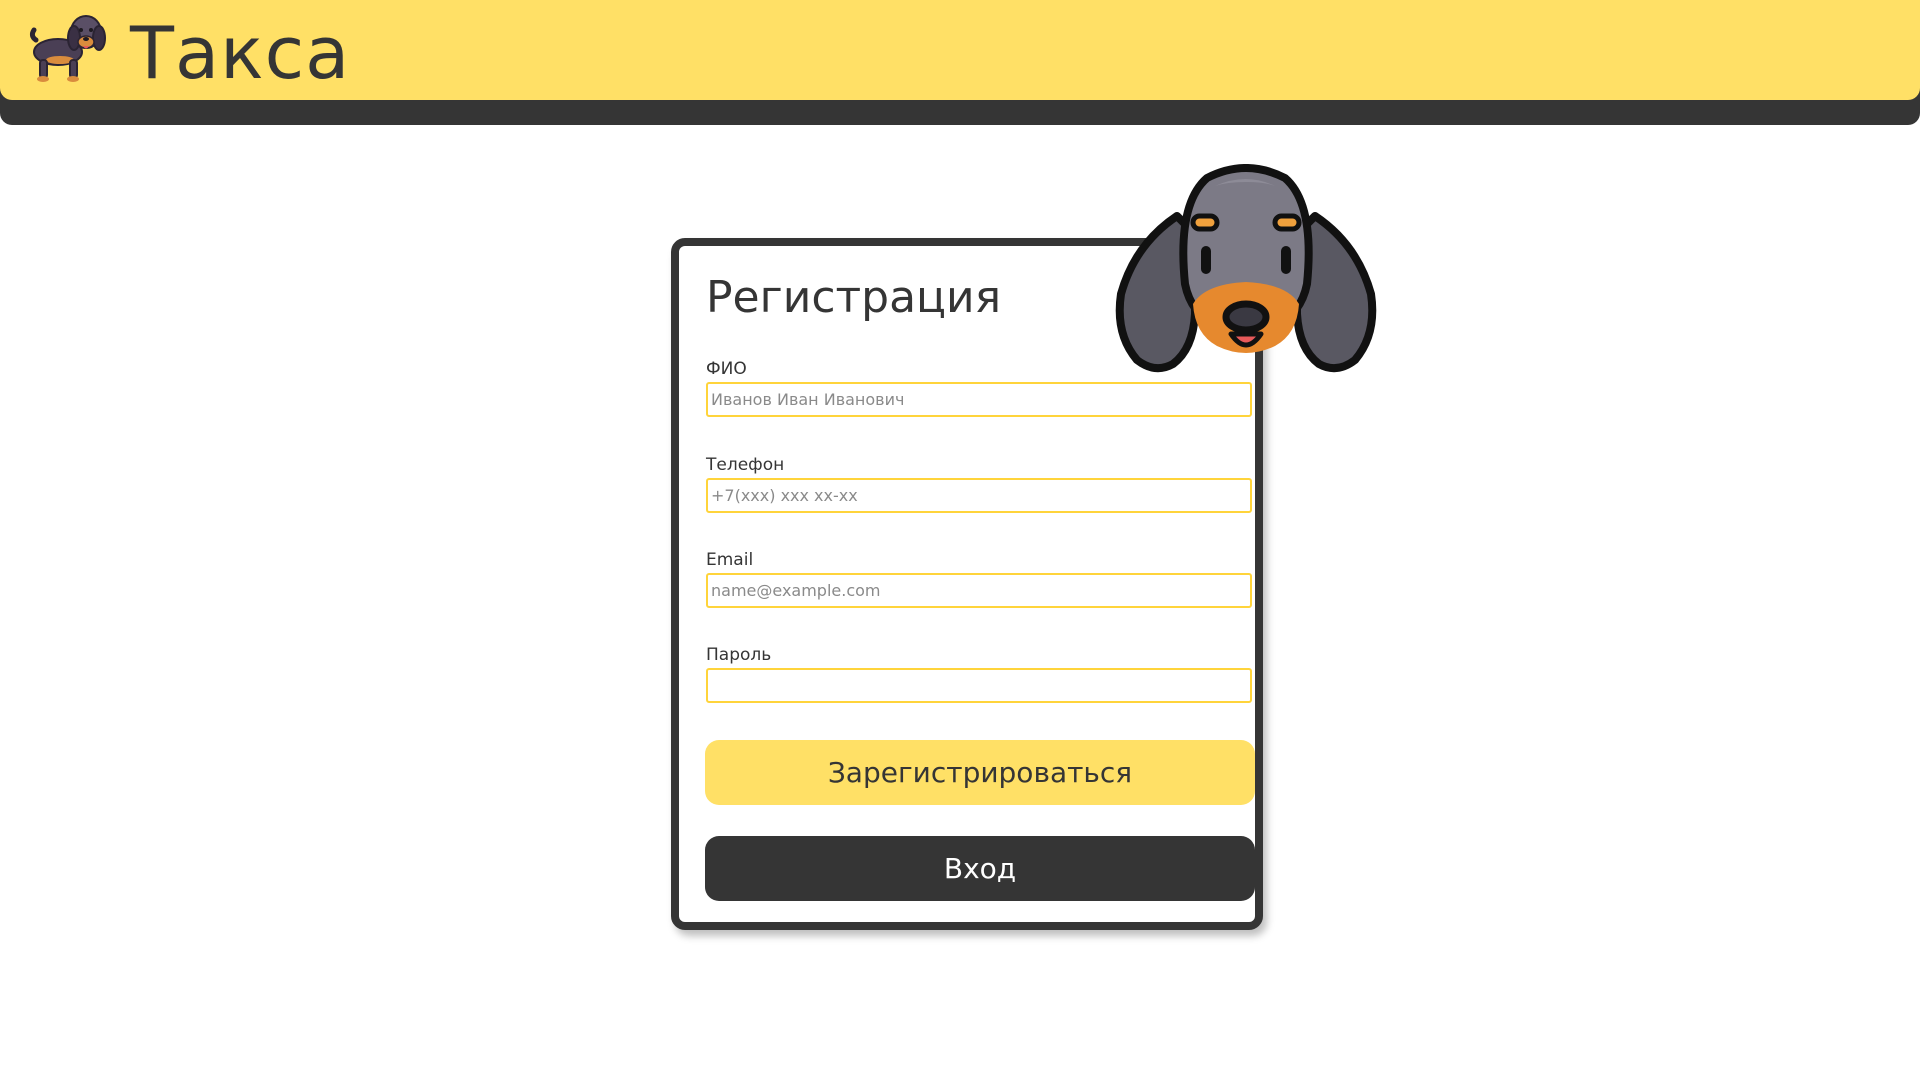  Describe the element at coordinates (854, 297) in the screenshot. I see `form-title: Регистрация` at that location.